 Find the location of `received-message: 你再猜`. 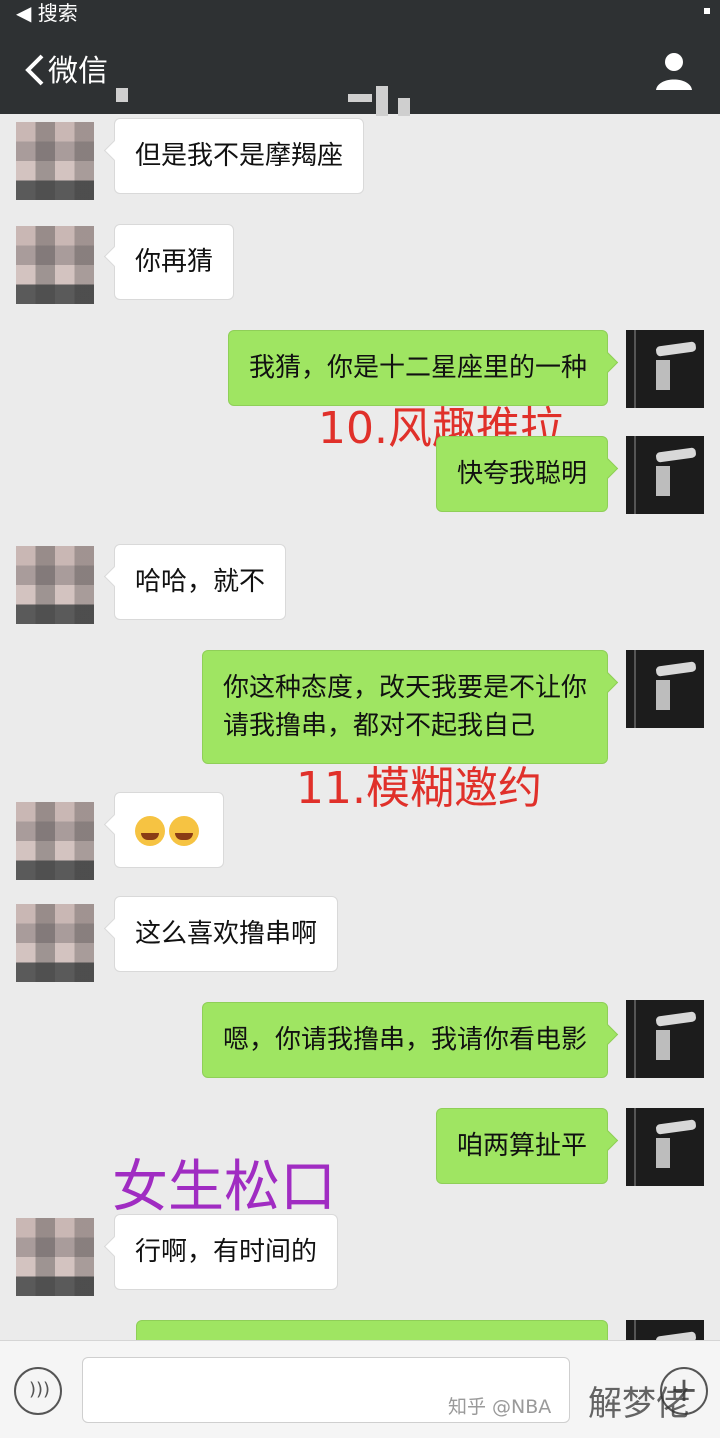

received-message: 你再猜 is located at coordinates (174, 262).